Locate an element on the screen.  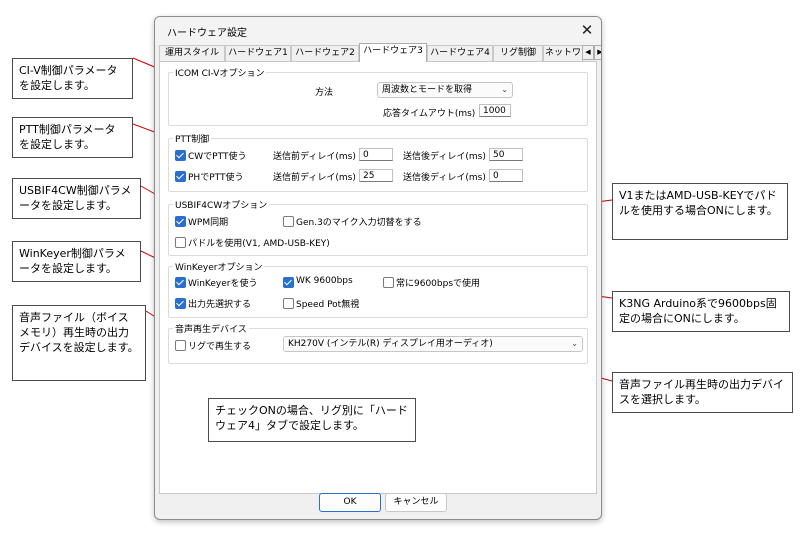
play-per-rig-checkbox is located at coordinates (180, 345).